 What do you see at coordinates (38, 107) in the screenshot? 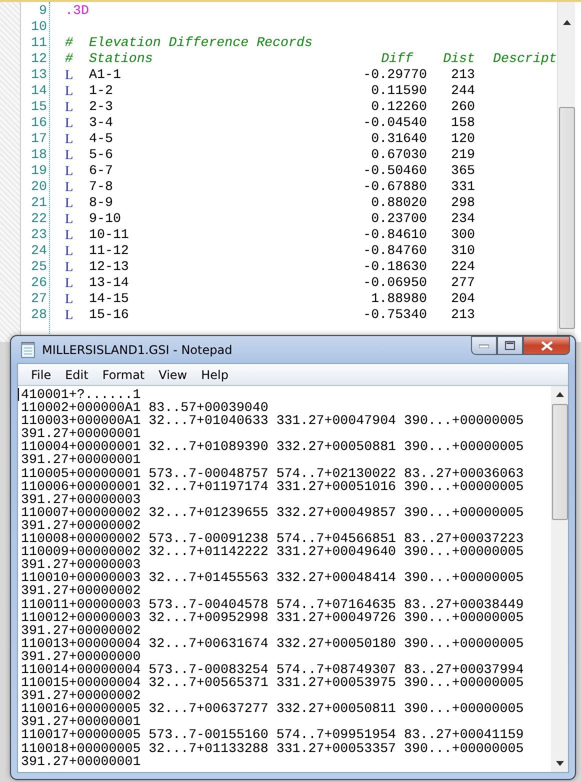
I see `line-number: 15` at bounding box center [38, 107].